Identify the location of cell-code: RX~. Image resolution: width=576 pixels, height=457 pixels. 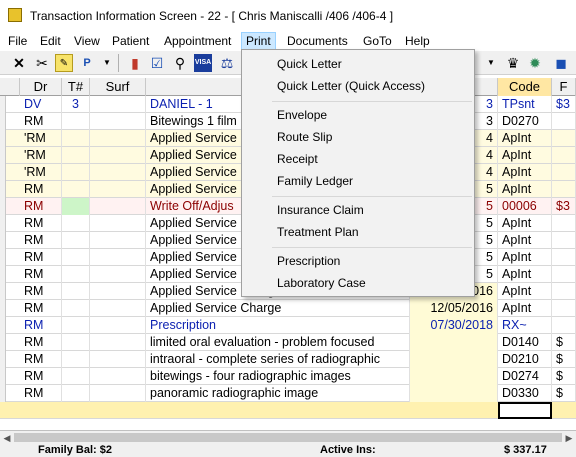
(525, 325).